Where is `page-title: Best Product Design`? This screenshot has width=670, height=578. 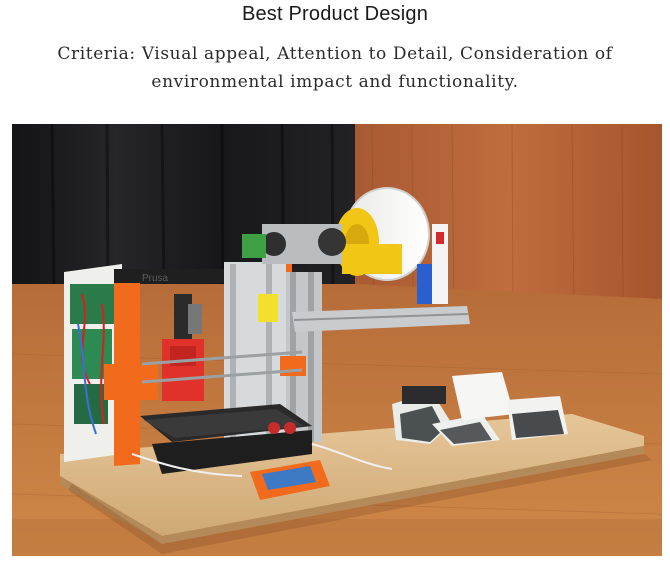
page-title: Best Product Design is located at coordinates (335, 14).